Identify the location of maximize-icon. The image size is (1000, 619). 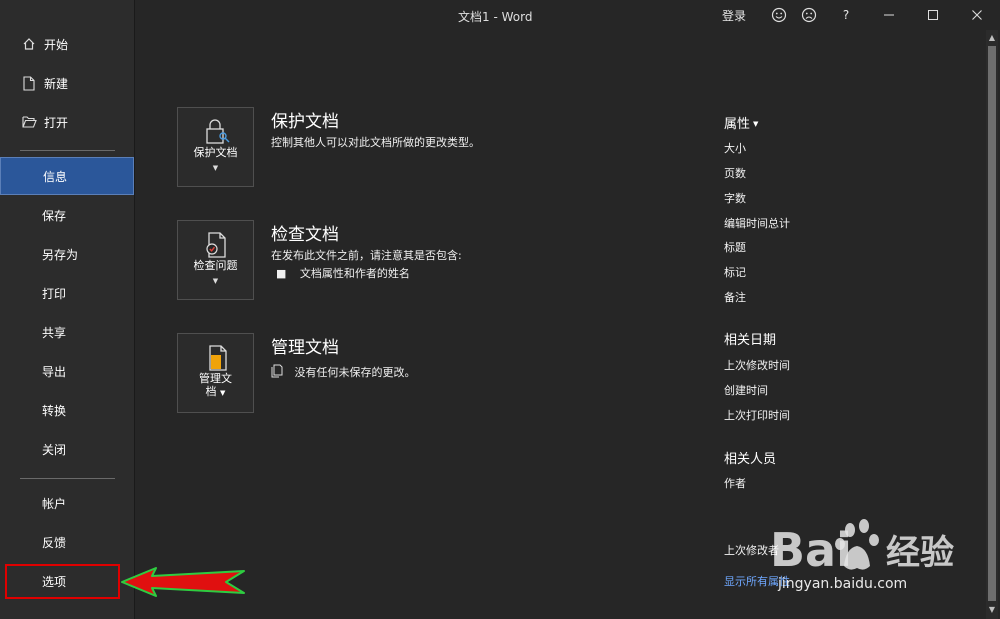
(933, 15).